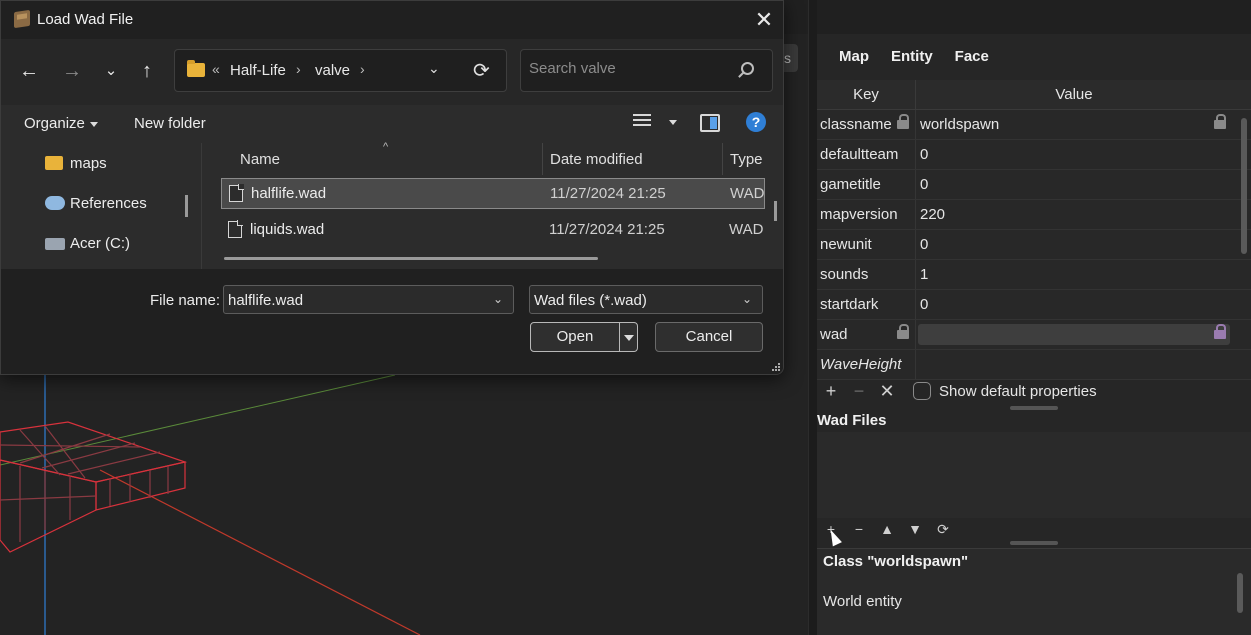 This screenshot has height=635, width=1251. Describe the element at coordinates (1074, 94) in the screenshot. I see `value-column-header: Value` at that location.